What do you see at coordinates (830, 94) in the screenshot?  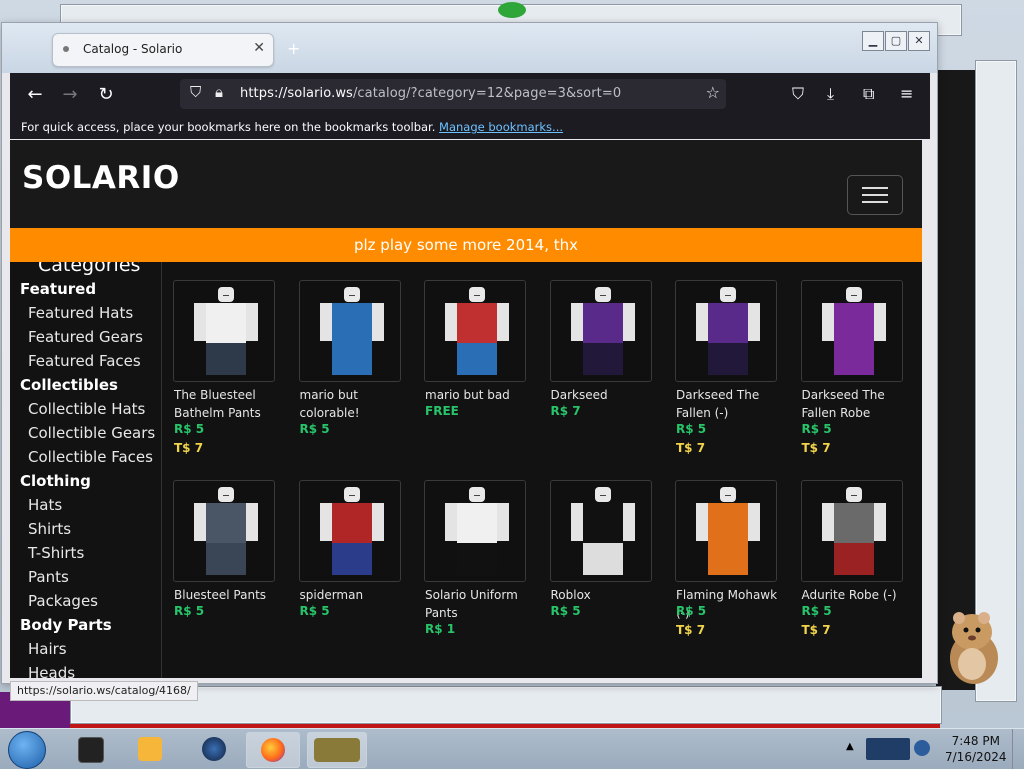 I see `downloads-icon: ⤓` at bounding box center [830, 94].